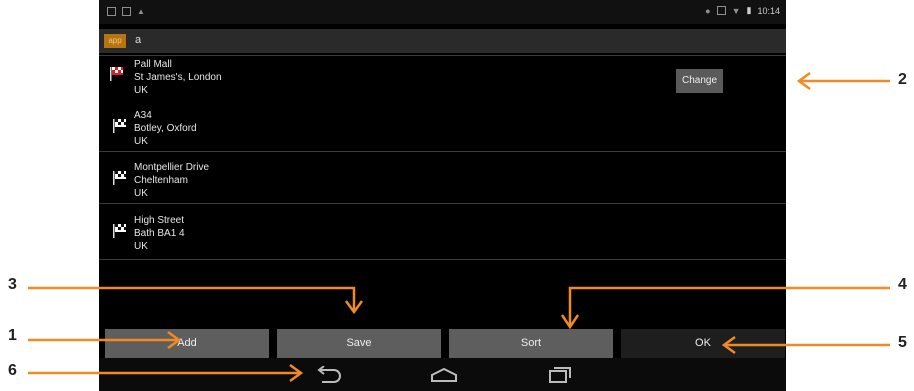  What do you see at coordinates (12, 284) in the screenshot?
I see `callout-number-3: 3` at bounding box center [12, 284].